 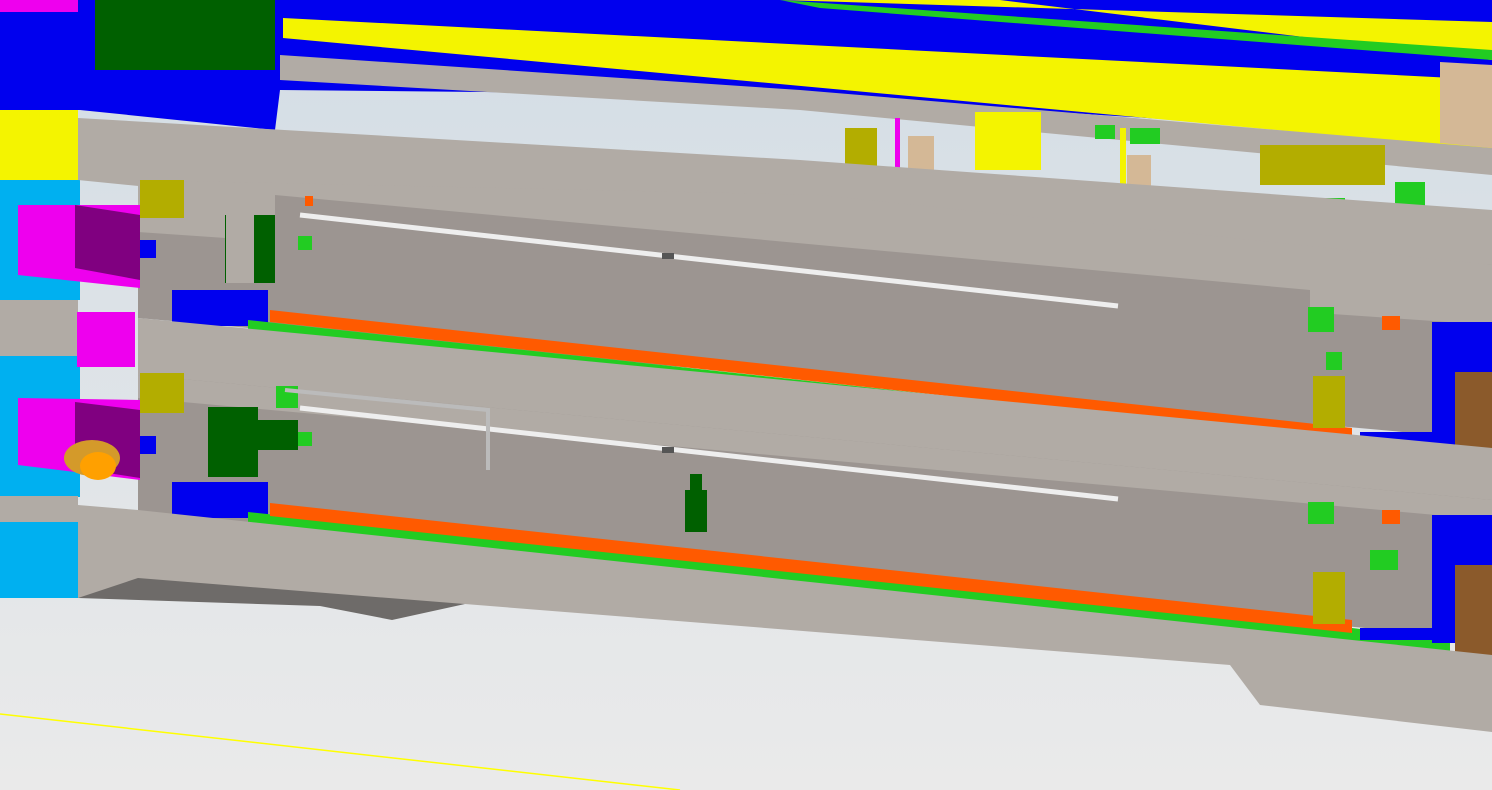 I want to click on left-cyan-block-lower, so click(x=39, y=559).